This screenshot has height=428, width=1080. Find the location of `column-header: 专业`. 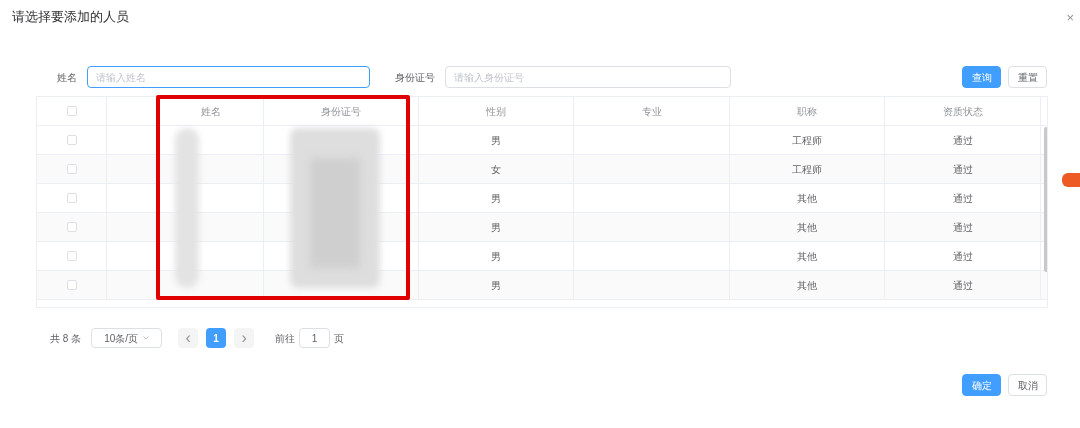

column-header: 专业 is located at coordinates (651, 111).